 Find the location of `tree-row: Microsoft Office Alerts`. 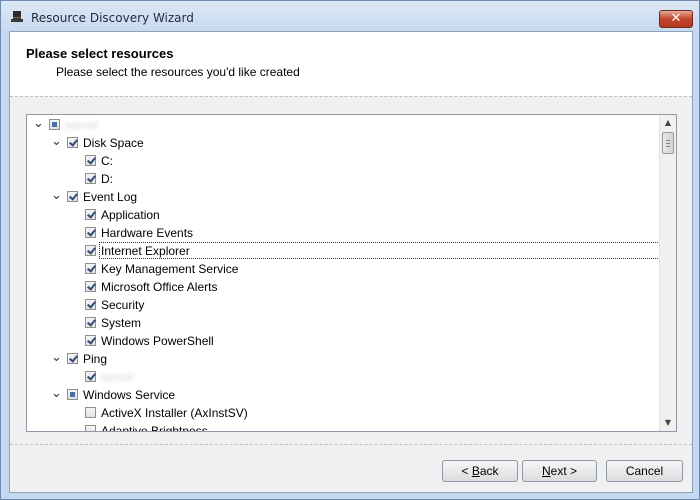

tree-row: Microsoft Office Alerts is located at coordinates (343, 287).